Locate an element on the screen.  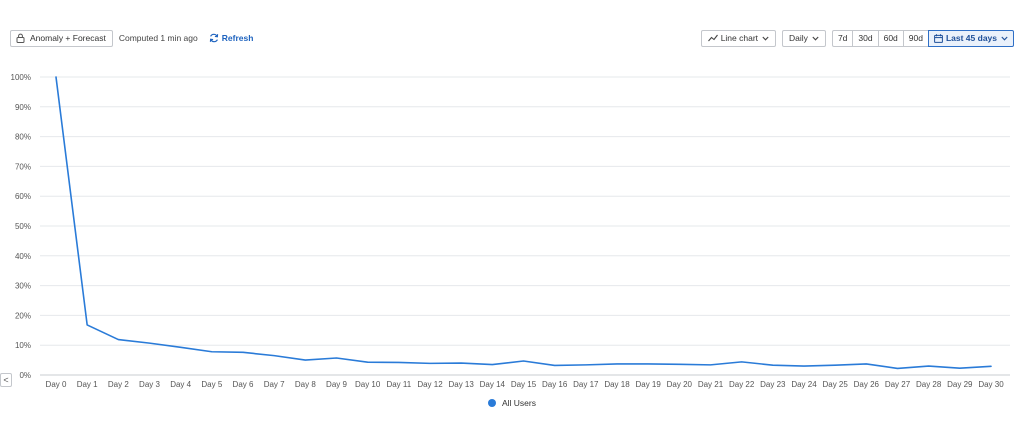
range-7d-button: 7d is located at coordinates (842, 38).